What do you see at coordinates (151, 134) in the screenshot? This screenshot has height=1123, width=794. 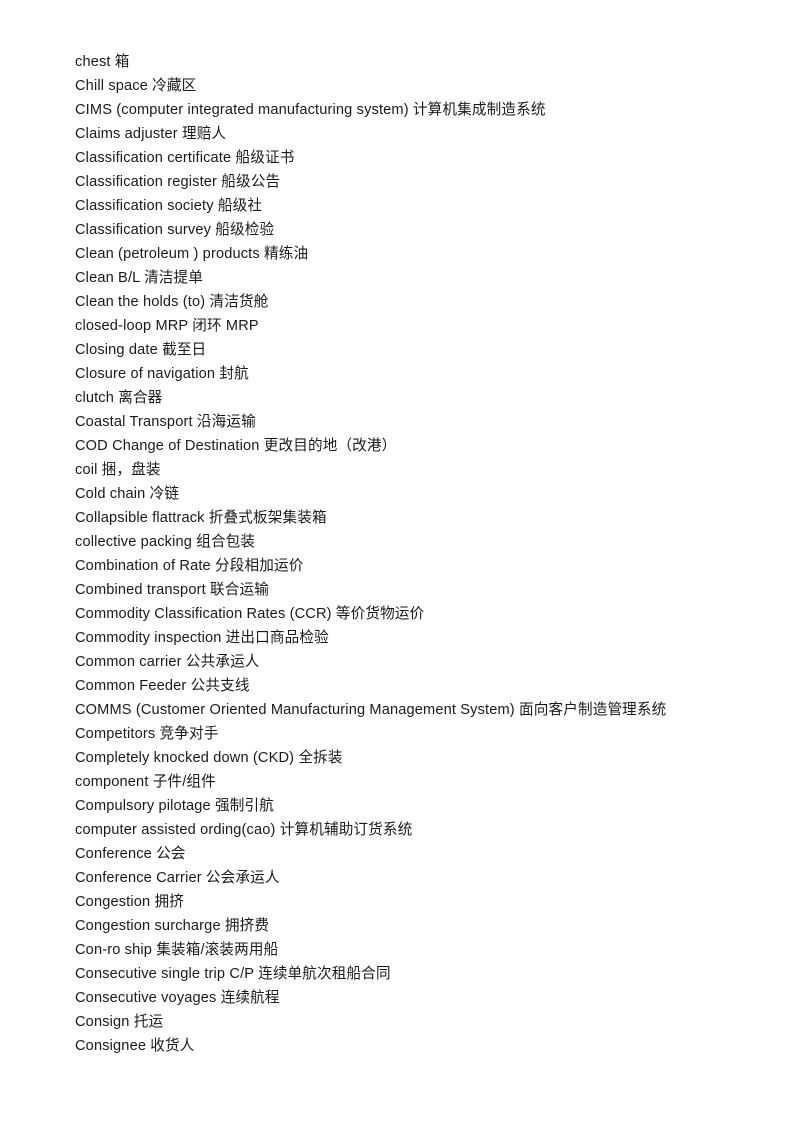 I see `glossary-entry: Claims adjuster 理赔人` at bounding box center [151, 134].